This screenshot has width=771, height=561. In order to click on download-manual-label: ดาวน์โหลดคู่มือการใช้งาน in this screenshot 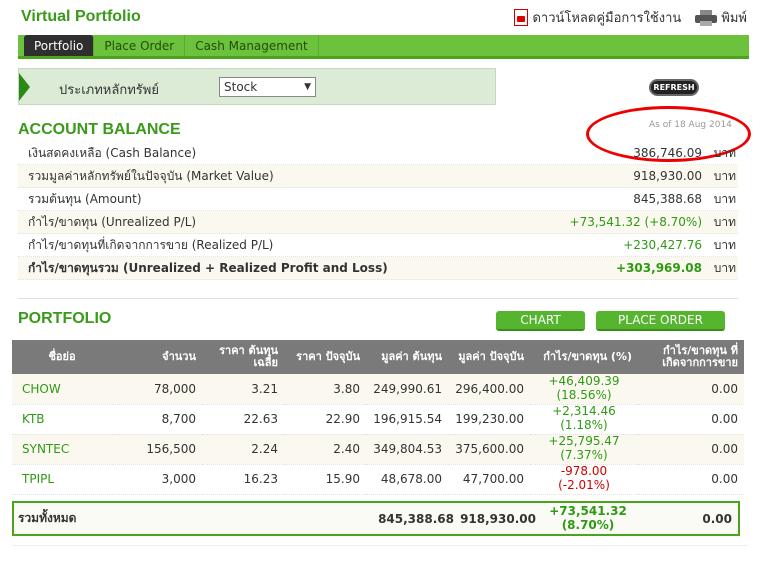, I will do `click(607, 18)`.